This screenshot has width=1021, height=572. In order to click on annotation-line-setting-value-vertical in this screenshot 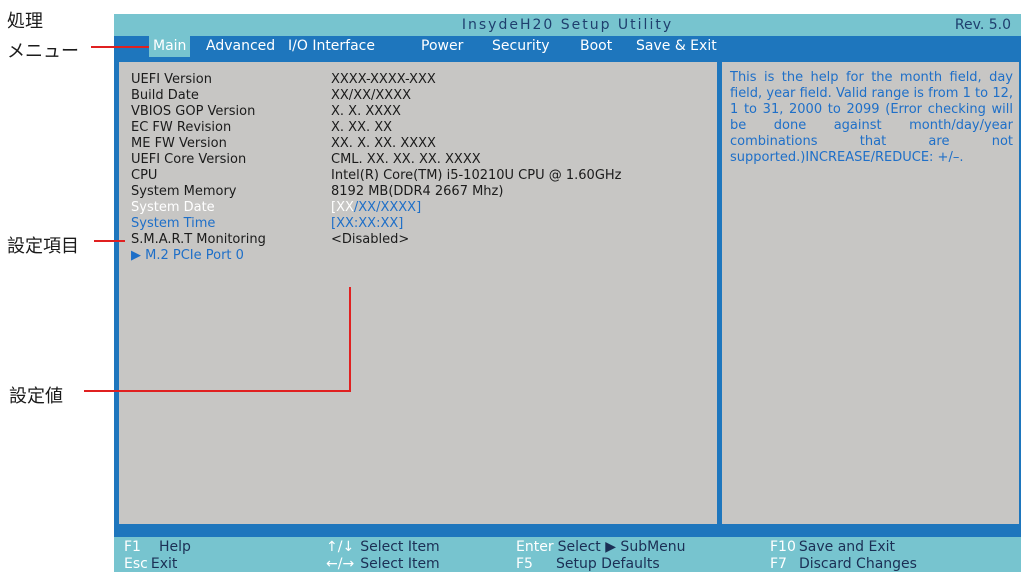, I will do `click(350, 339)`.